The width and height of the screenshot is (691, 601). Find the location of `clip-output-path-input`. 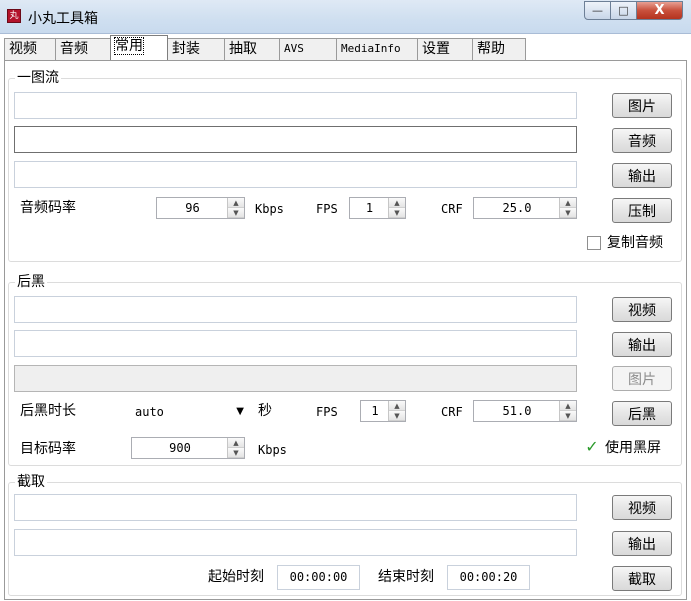

clip-output-path-input is located at coordinates (295, 542).